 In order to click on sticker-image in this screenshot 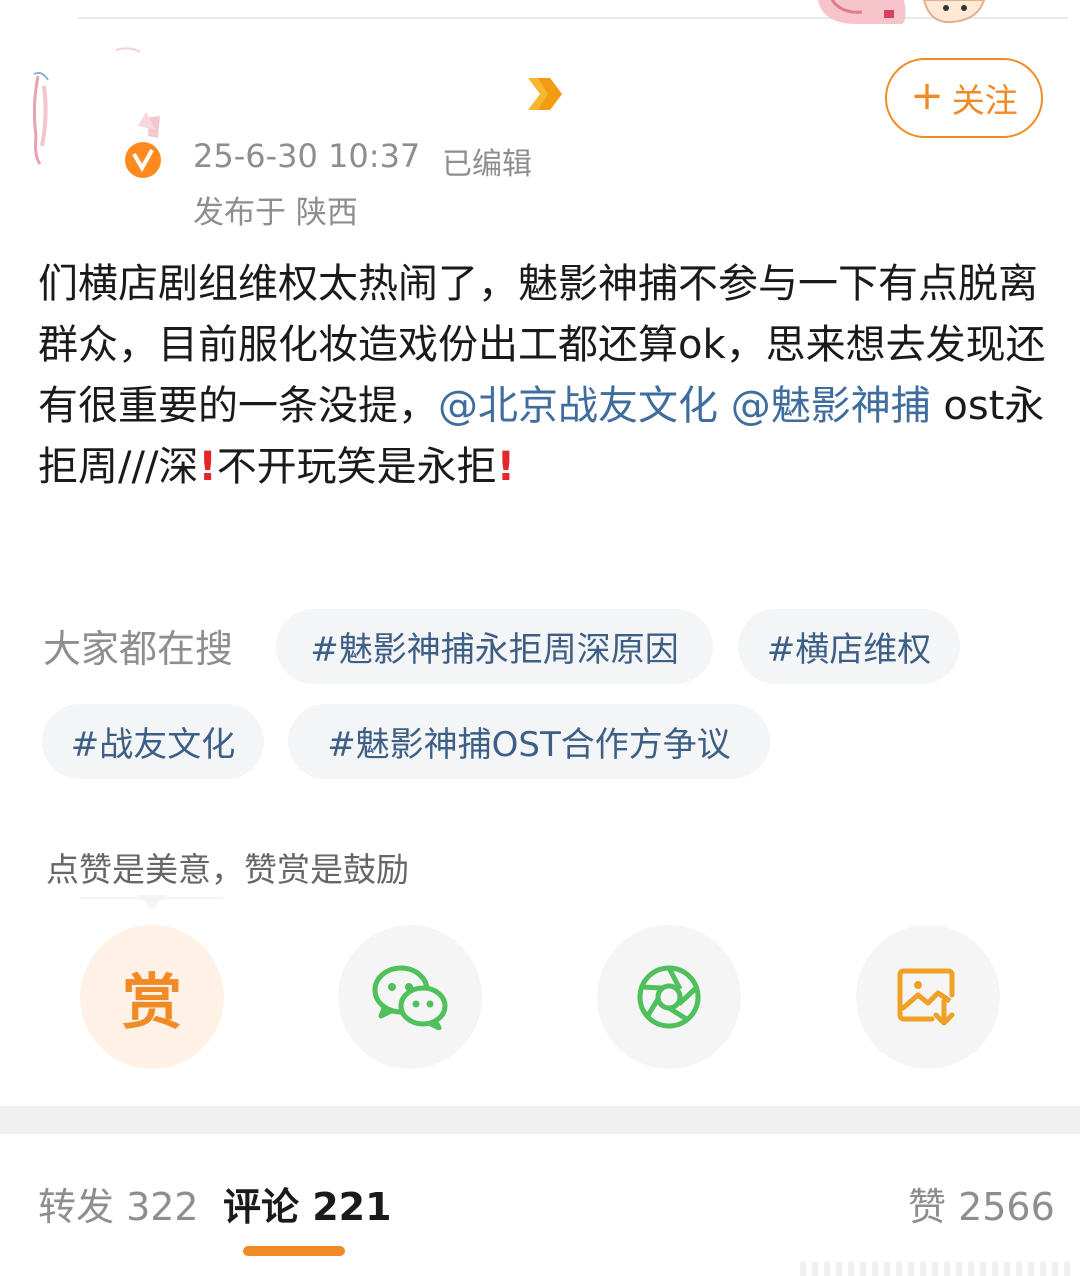, I will do `click(902, 12)`.